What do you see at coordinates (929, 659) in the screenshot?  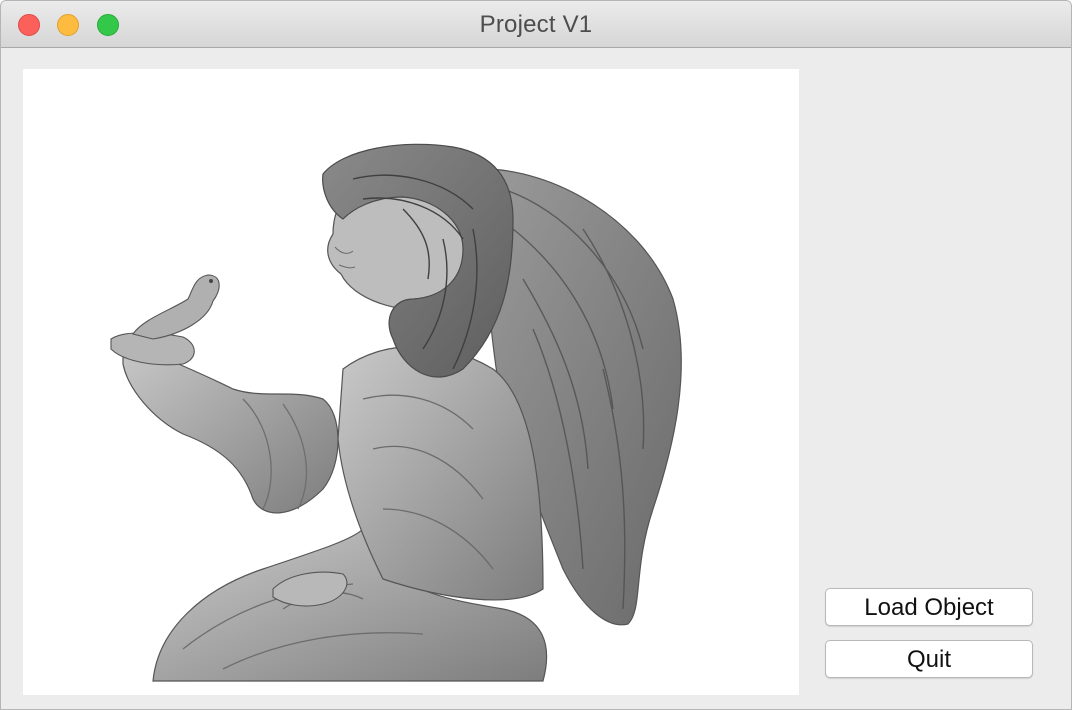 I see `quit-button: Quit` at bounding box center [929, 659].